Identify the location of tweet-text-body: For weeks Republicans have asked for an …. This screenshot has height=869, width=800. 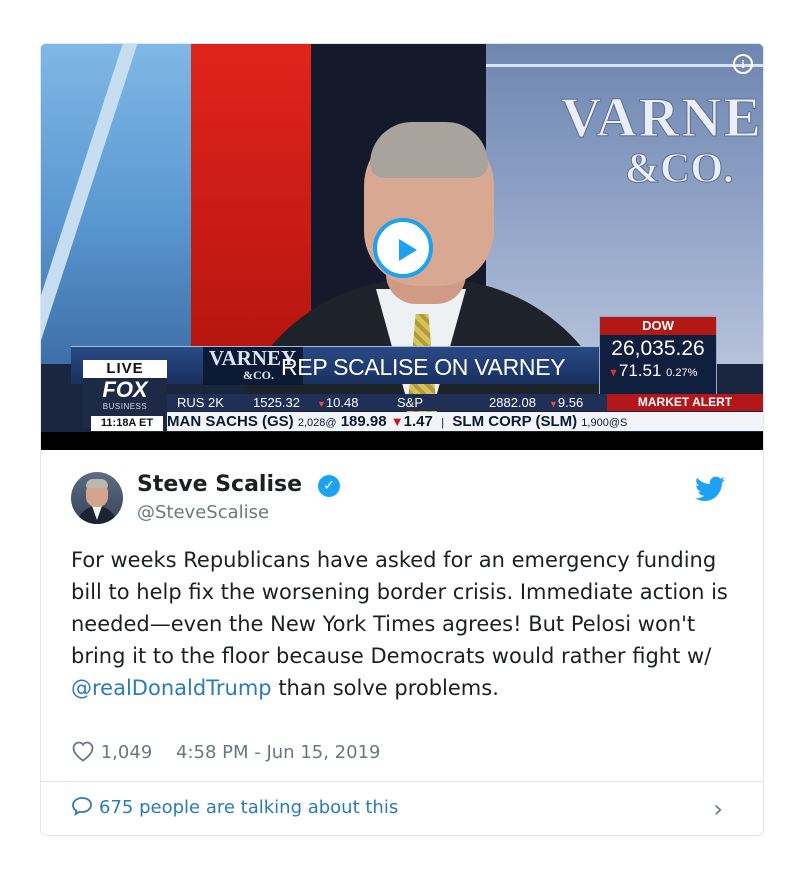
(399, 608).